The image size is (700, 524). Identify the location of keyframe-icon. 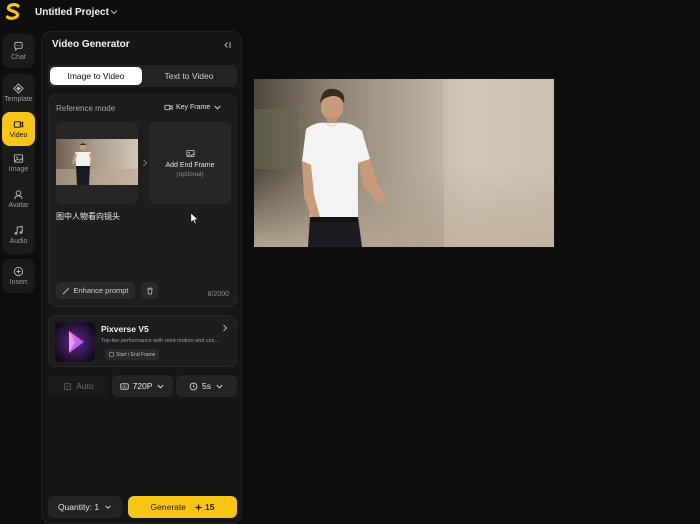
(168, 107).